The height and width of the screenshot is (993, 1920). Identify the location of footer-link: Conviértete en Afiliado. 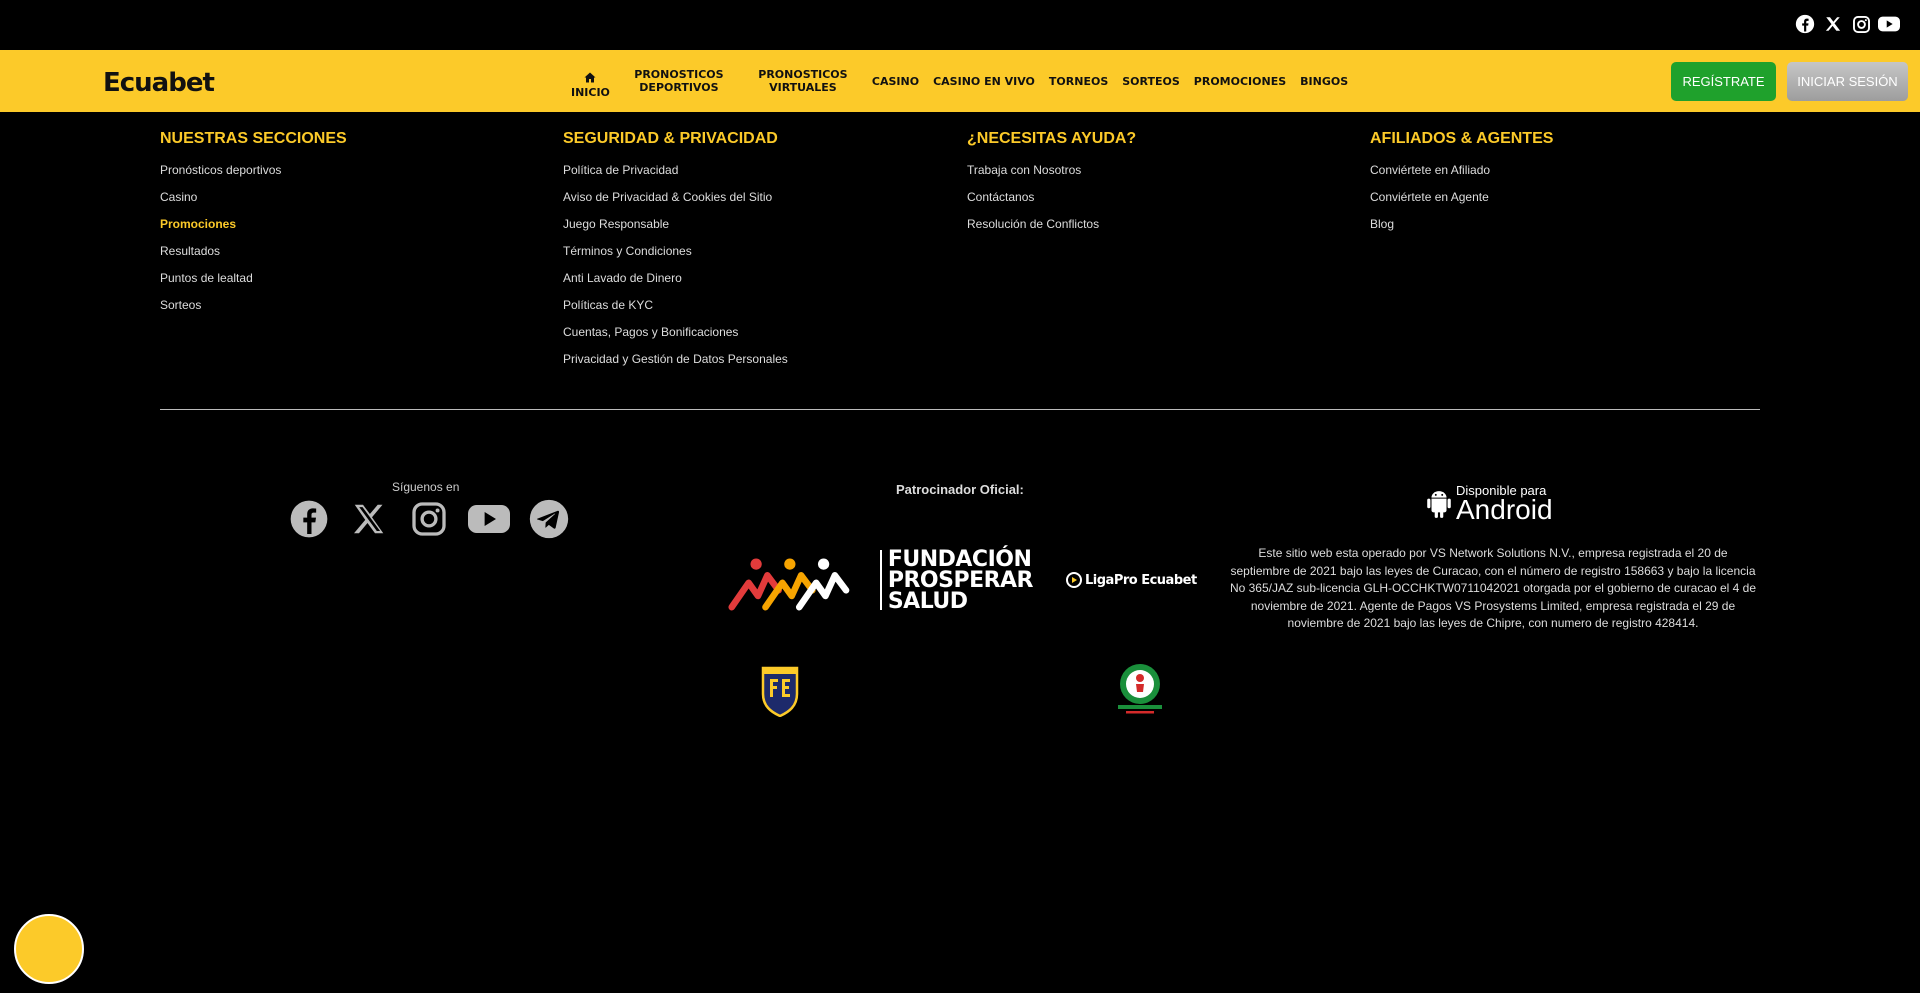
(1461, 176).